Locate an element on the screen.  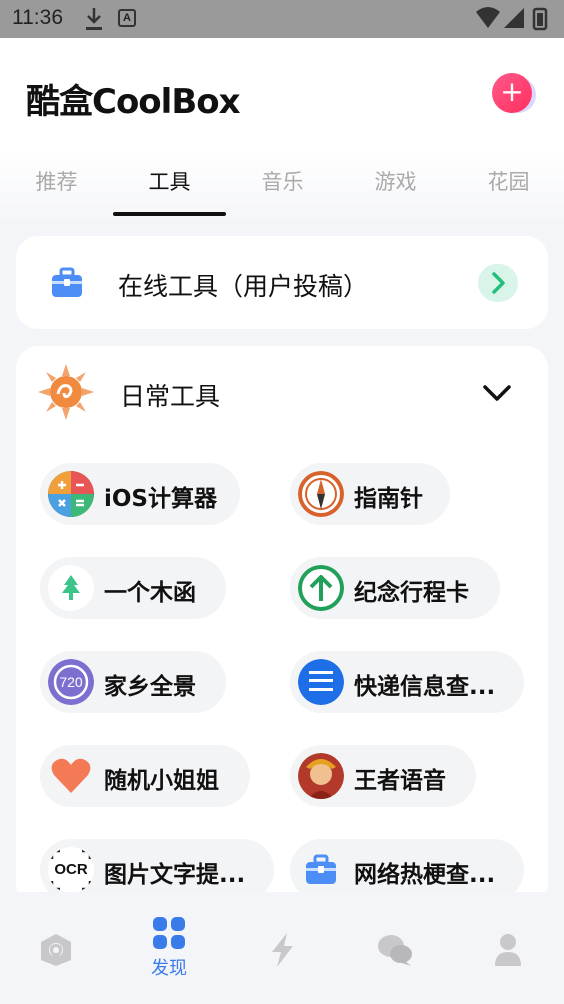
nav-discover-label: 发现 is located at coordinates (169, 968).